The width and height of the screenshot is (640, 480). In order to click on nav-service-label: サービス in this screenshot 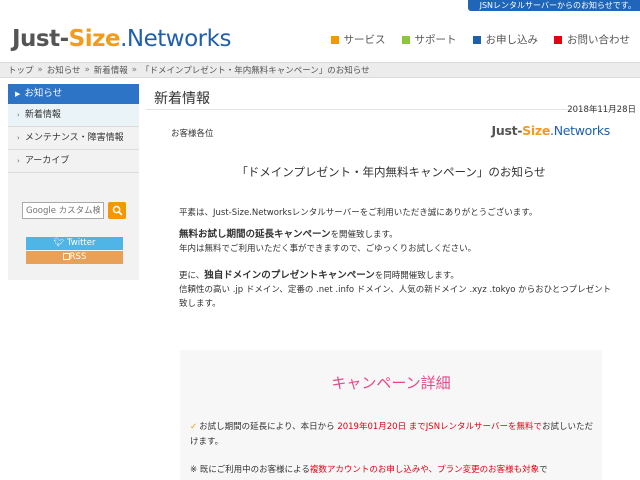, I will do `click(364, 40)`.